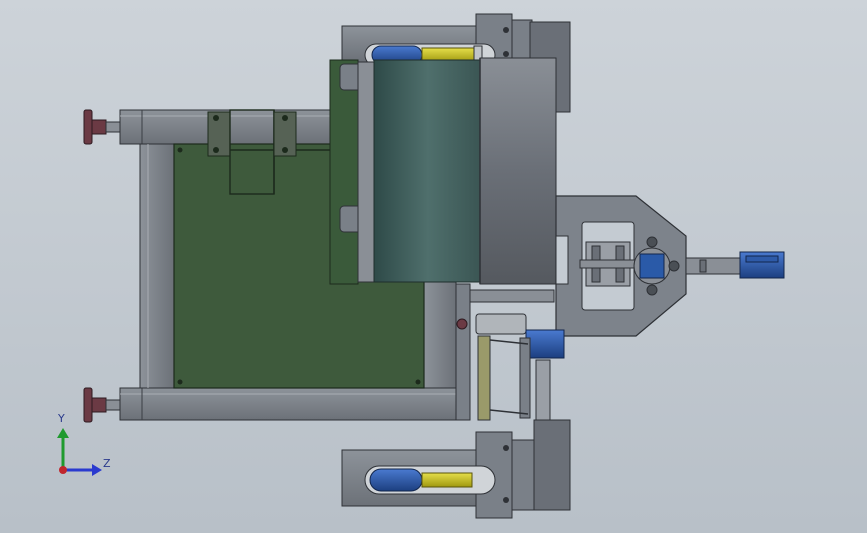 The width and height of the screenshot is (867, 533). I want to click on z-axis-arrow, so click(97, 470).